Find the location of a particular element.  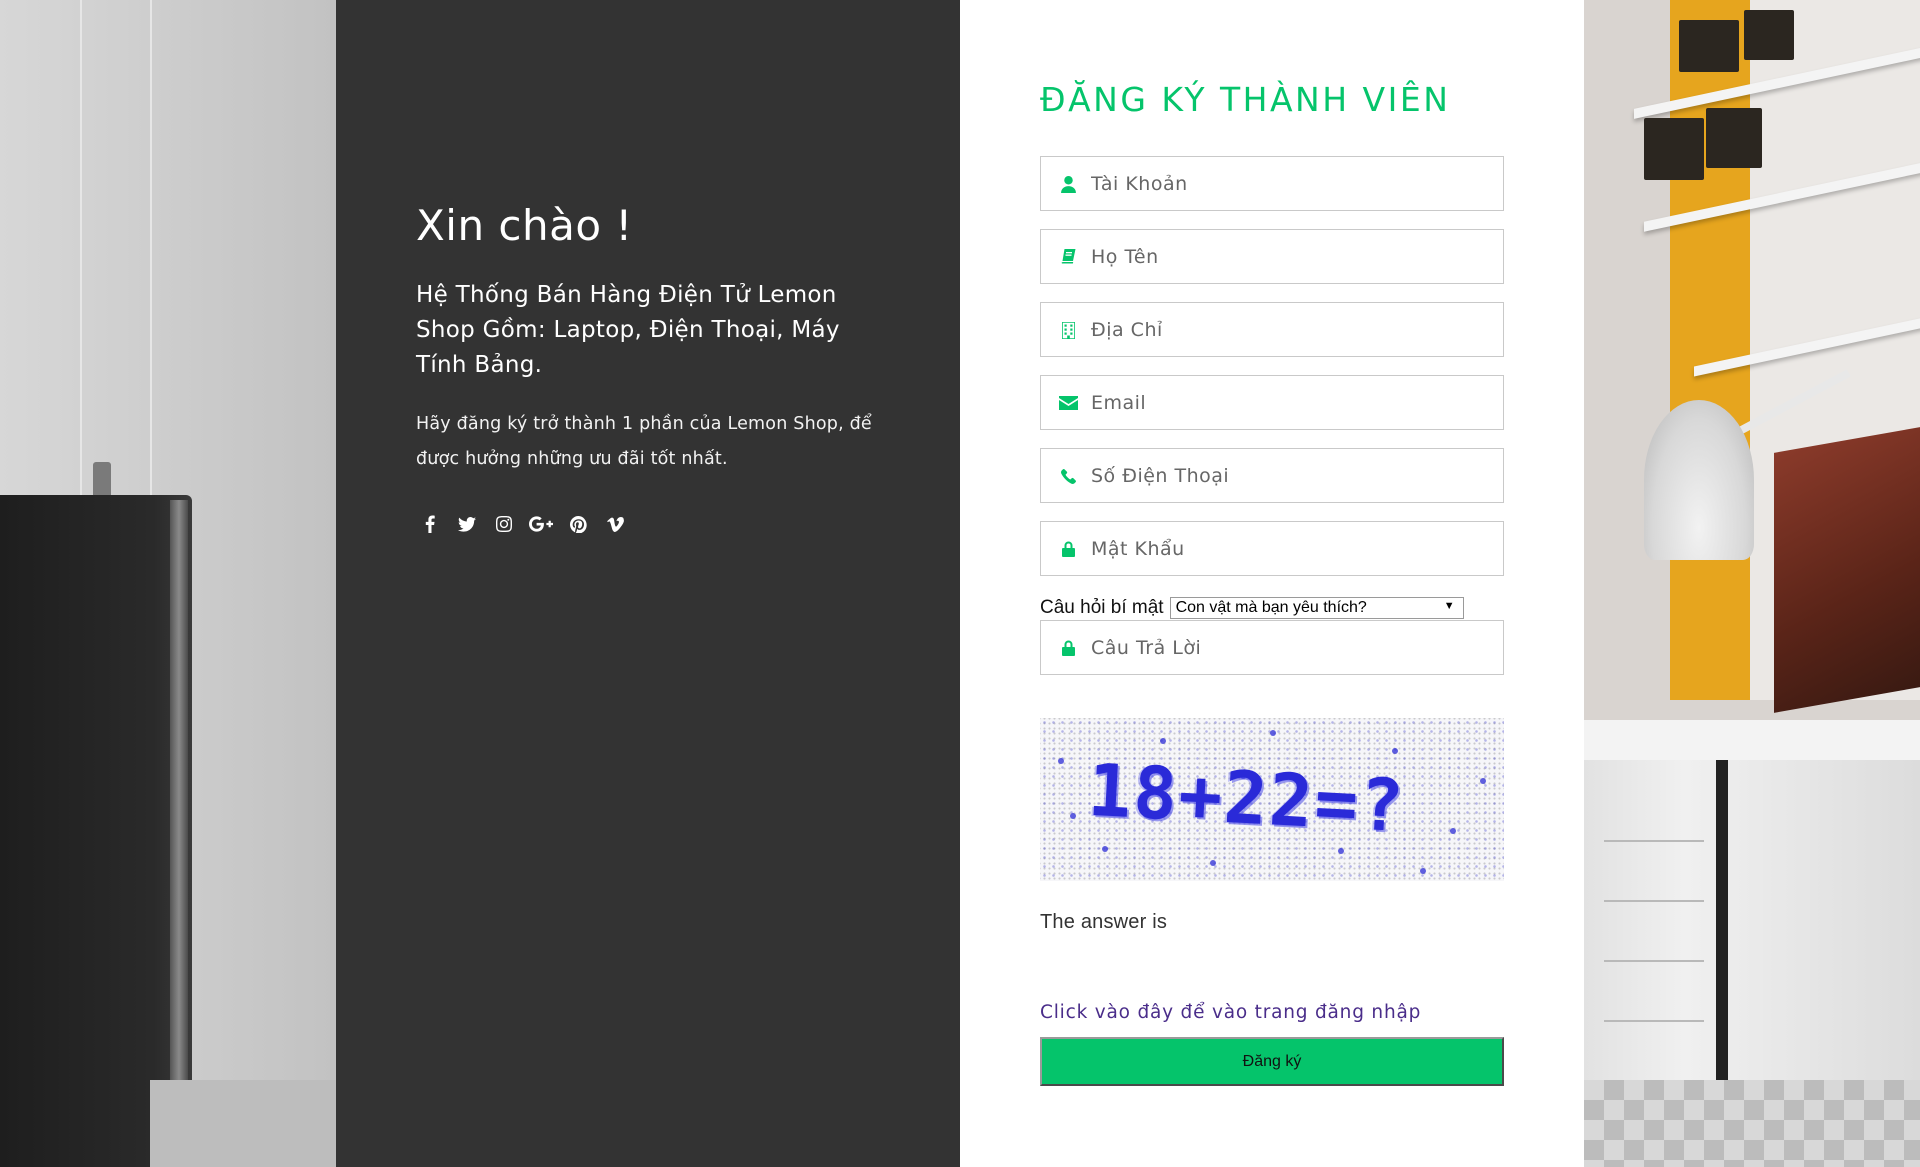

checkered-floor is located at coordinates (1752, 1123).